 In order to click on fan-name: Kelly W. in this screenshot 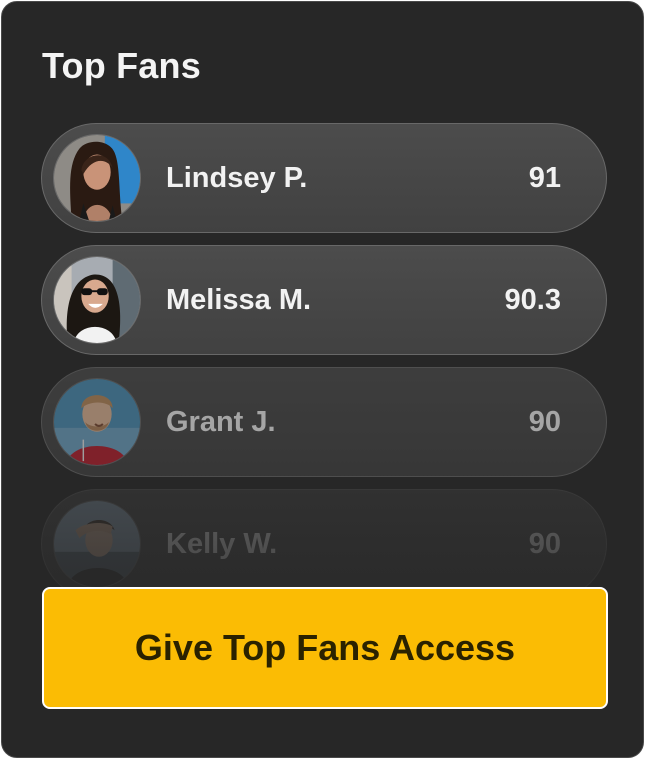, I will do `click(222, 544)`.